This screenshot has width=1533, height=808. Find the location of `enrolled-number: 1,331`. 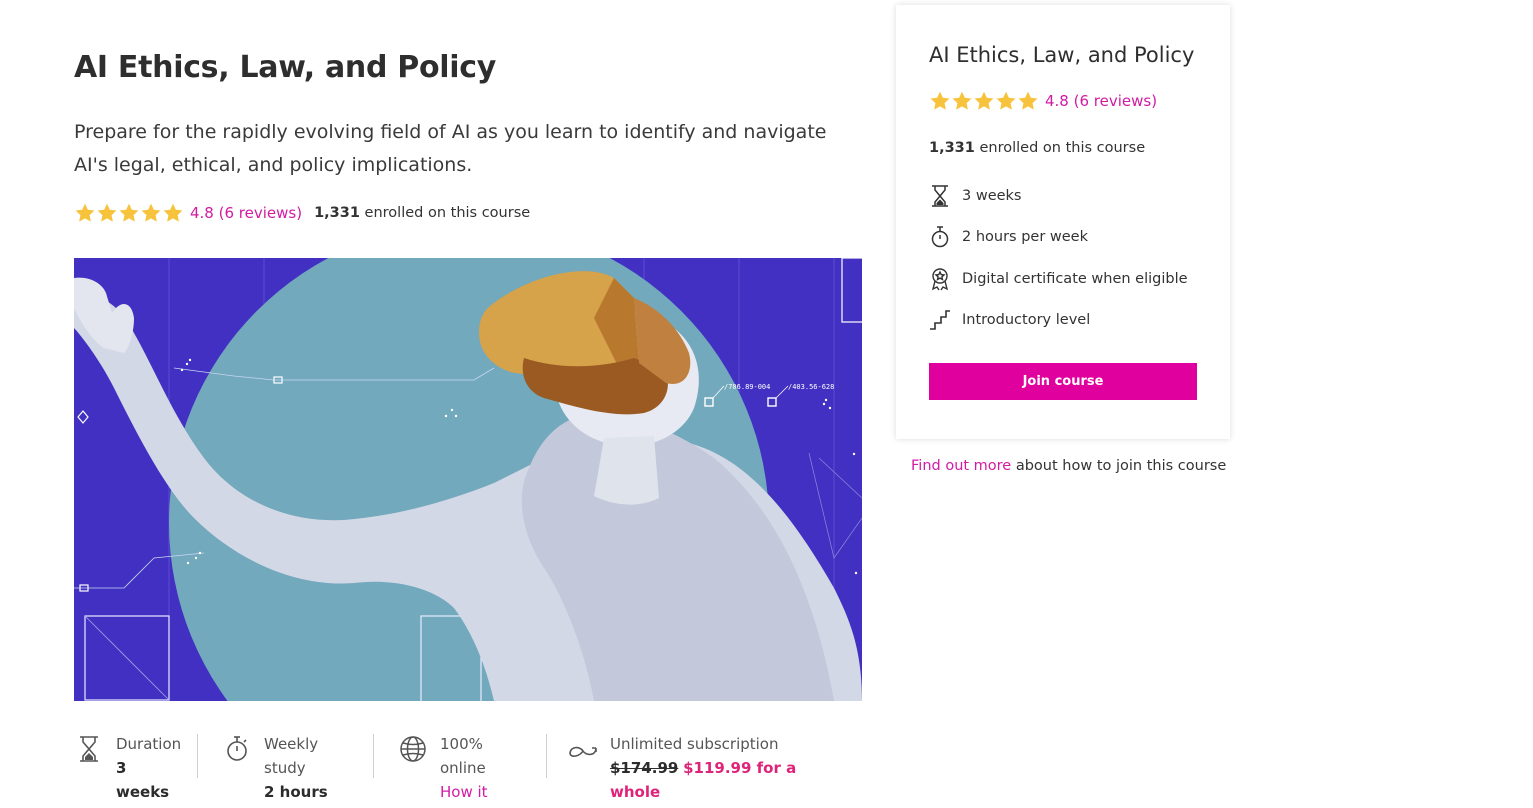

enrolled-number: 1,331 is located at coordinates (337, 213).